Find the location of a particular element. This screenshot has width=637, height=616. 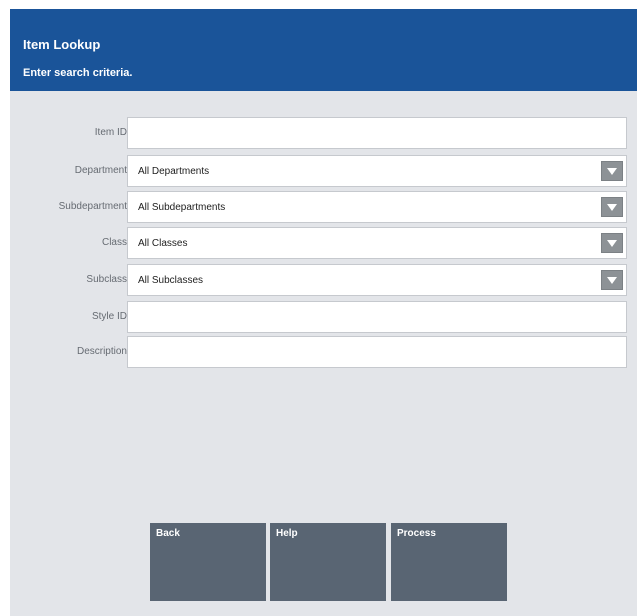

subdepartment-value: All Subdepartments is located at coordinates (182, 207).